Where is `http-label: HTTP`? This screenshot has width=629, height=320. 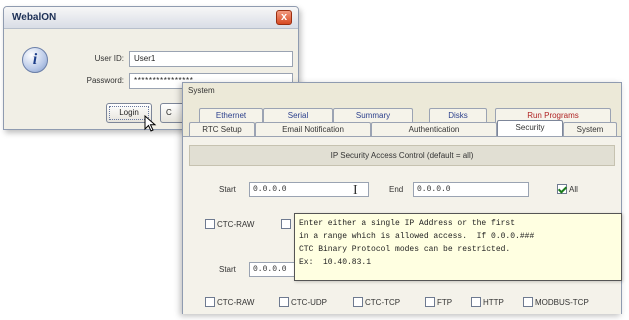
http-label: HTTP is located at coordinates (493, 302).